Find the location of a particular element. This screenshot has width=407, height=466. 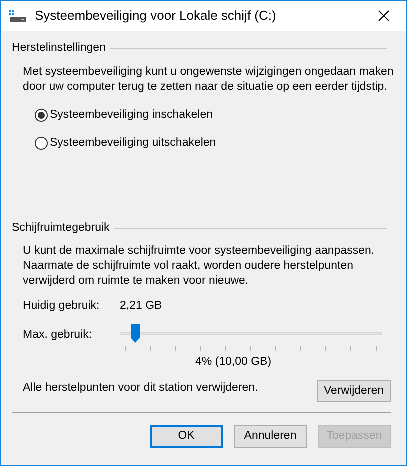

group-heading: Herstelinstellingen is located at coordinates (59, 48).